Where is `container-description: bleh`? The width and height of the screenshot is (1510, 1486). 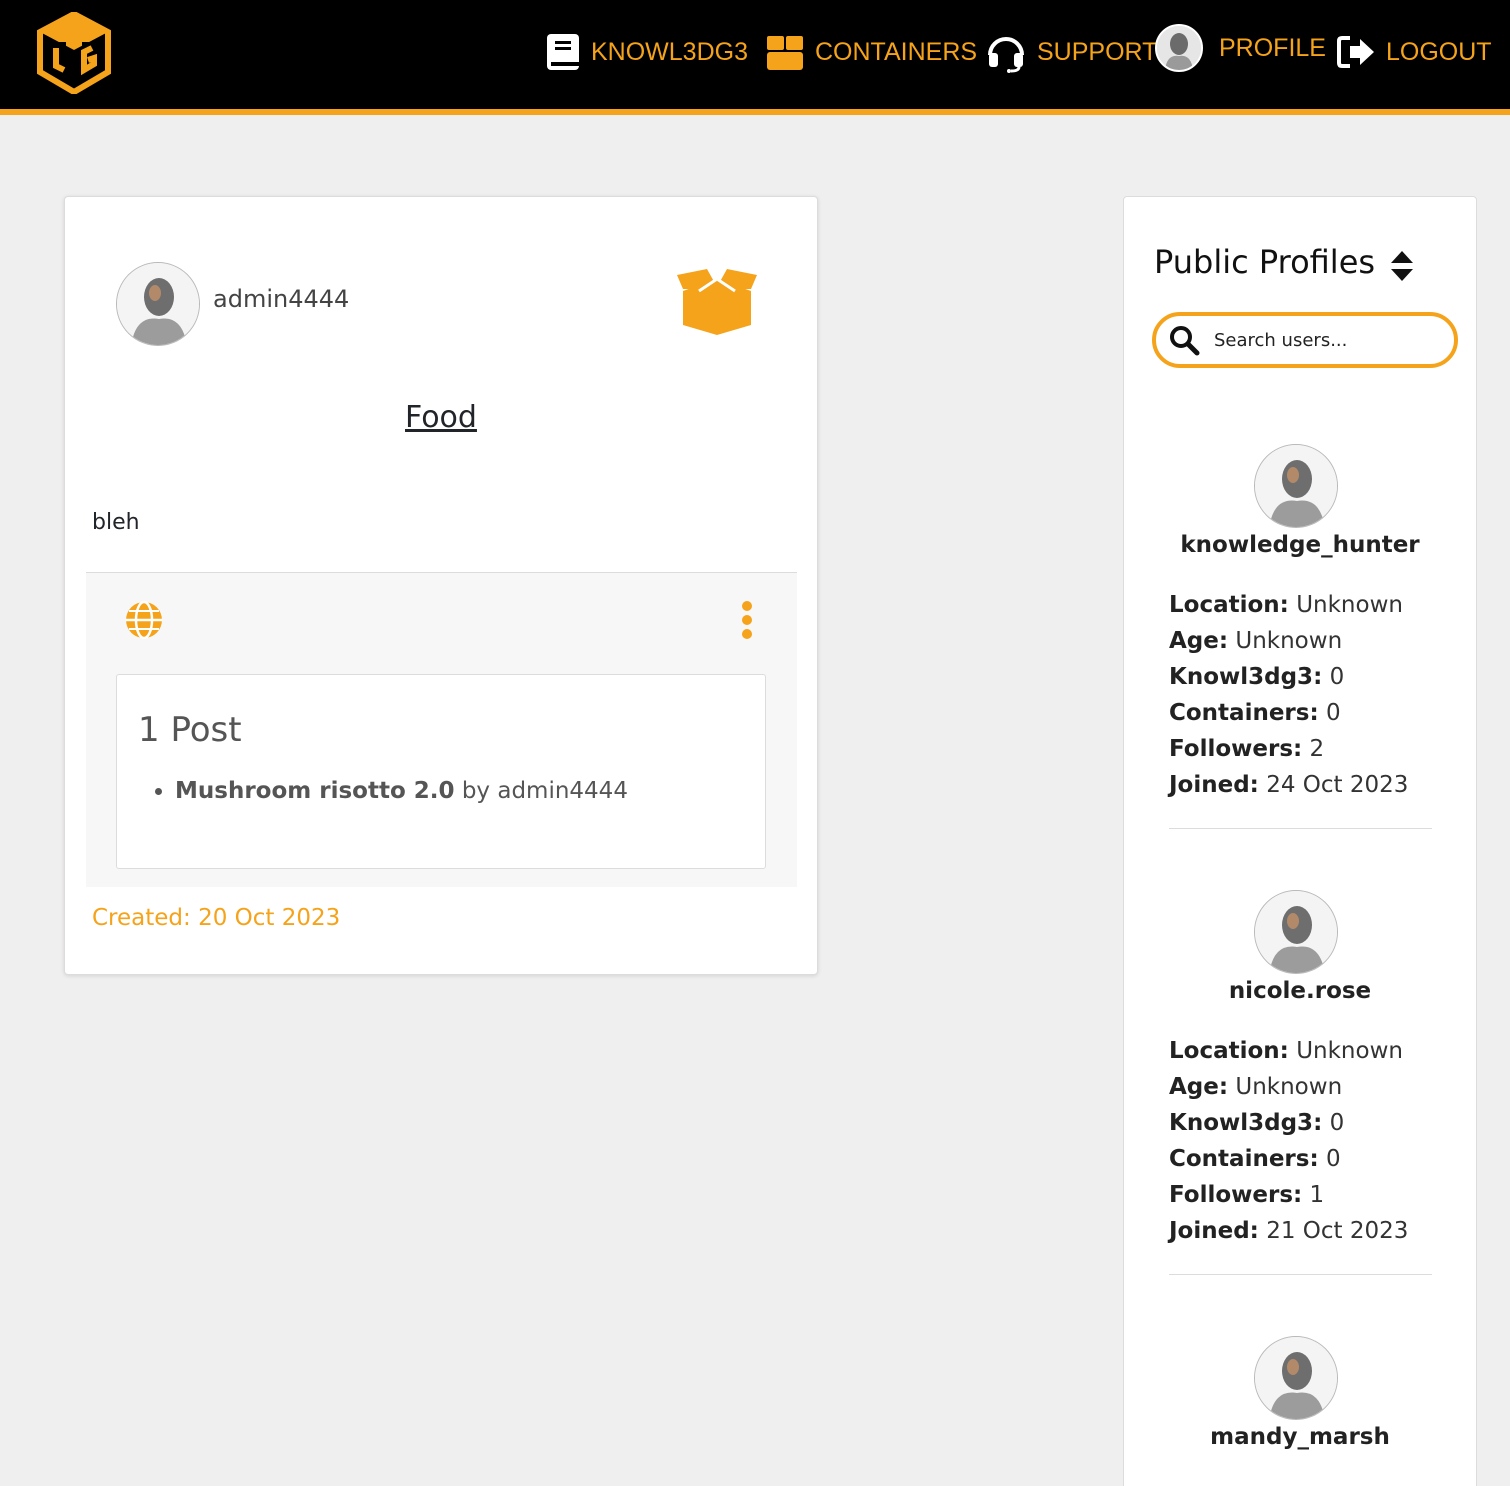 container-description: bleh is located at coordinates (116, 522).